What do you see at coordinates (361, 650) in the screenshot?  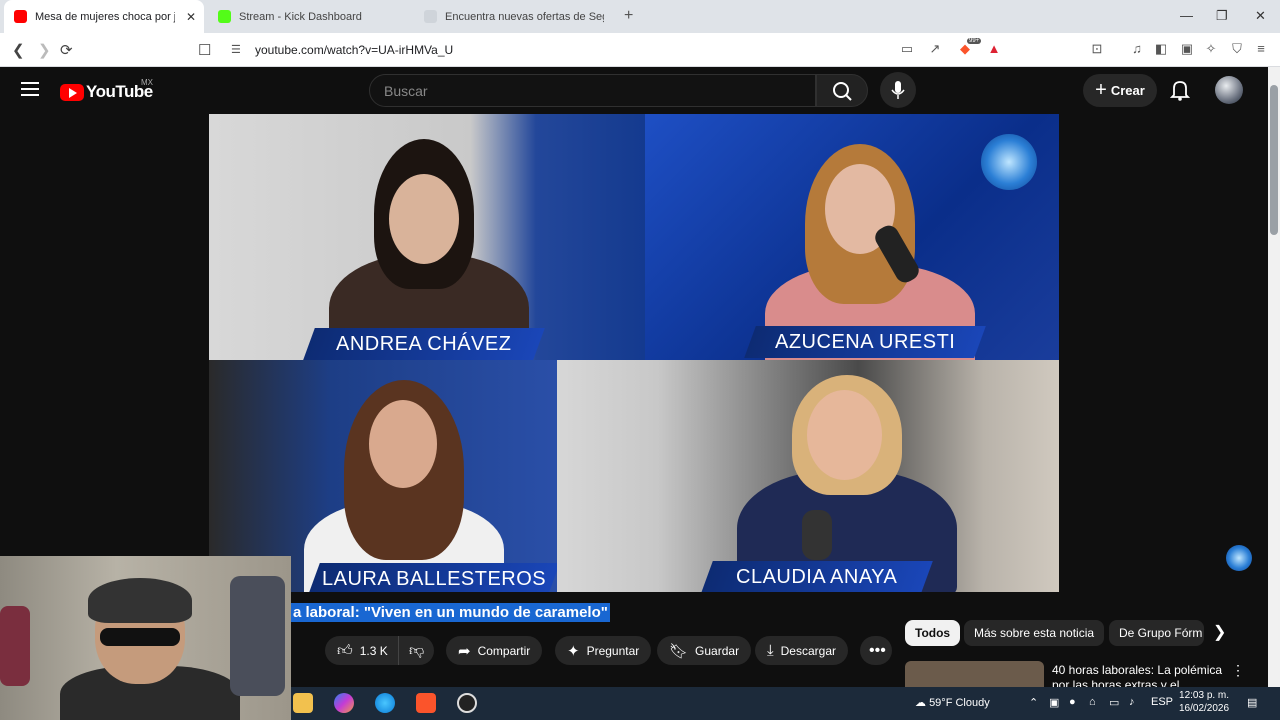 I see `like-button: 👍︎ 1.3 K` at bounding box center [361, 650].